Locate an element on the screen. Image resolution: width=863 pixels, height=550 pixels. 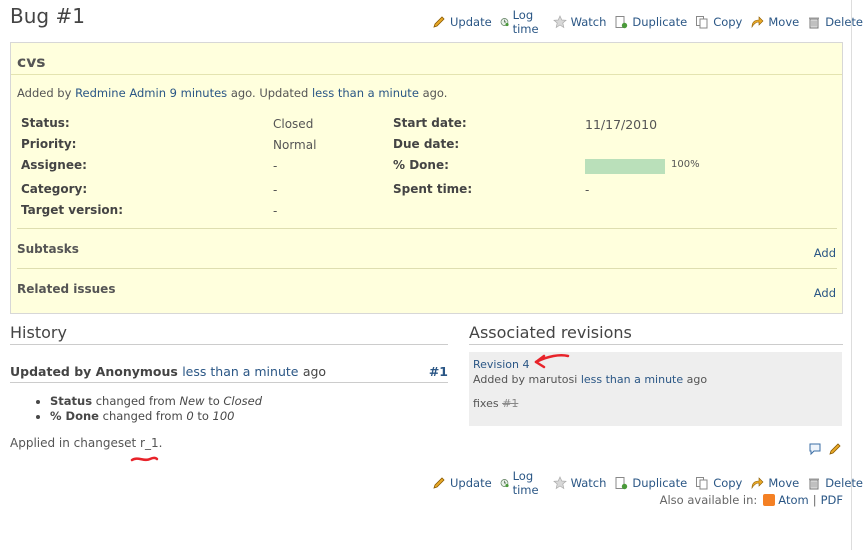
subtasks-label: Subtasks is located at coordinates (48, 249).